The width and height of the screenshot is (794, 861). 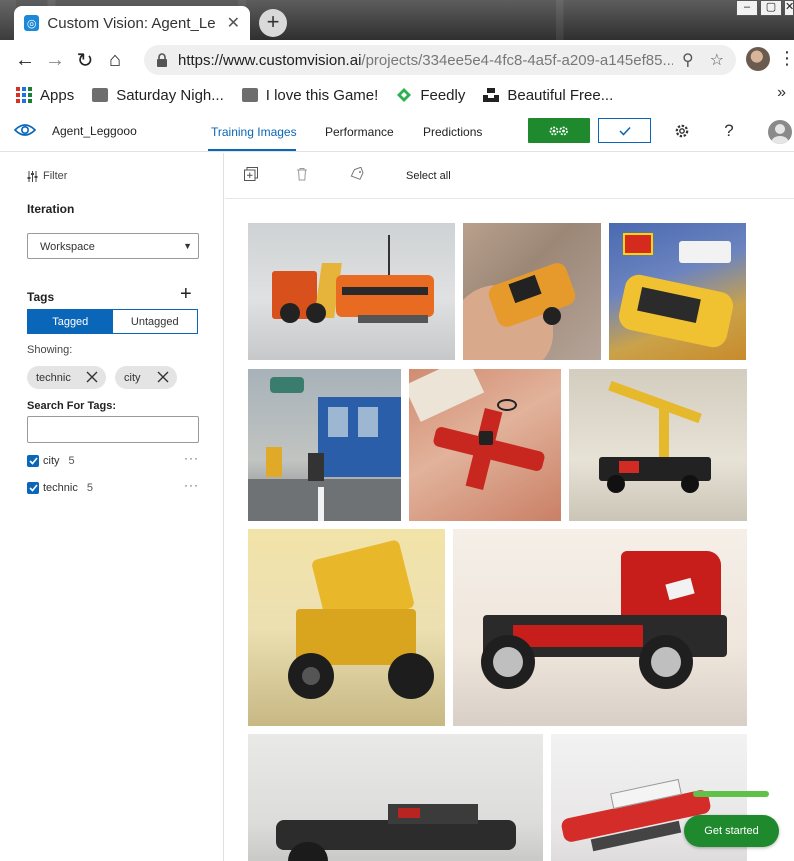 What do you see at coordinates (187, 246) in the screenshot?
I see `dropdown-caret-icon: ▼` at bounding box center [187, 246].